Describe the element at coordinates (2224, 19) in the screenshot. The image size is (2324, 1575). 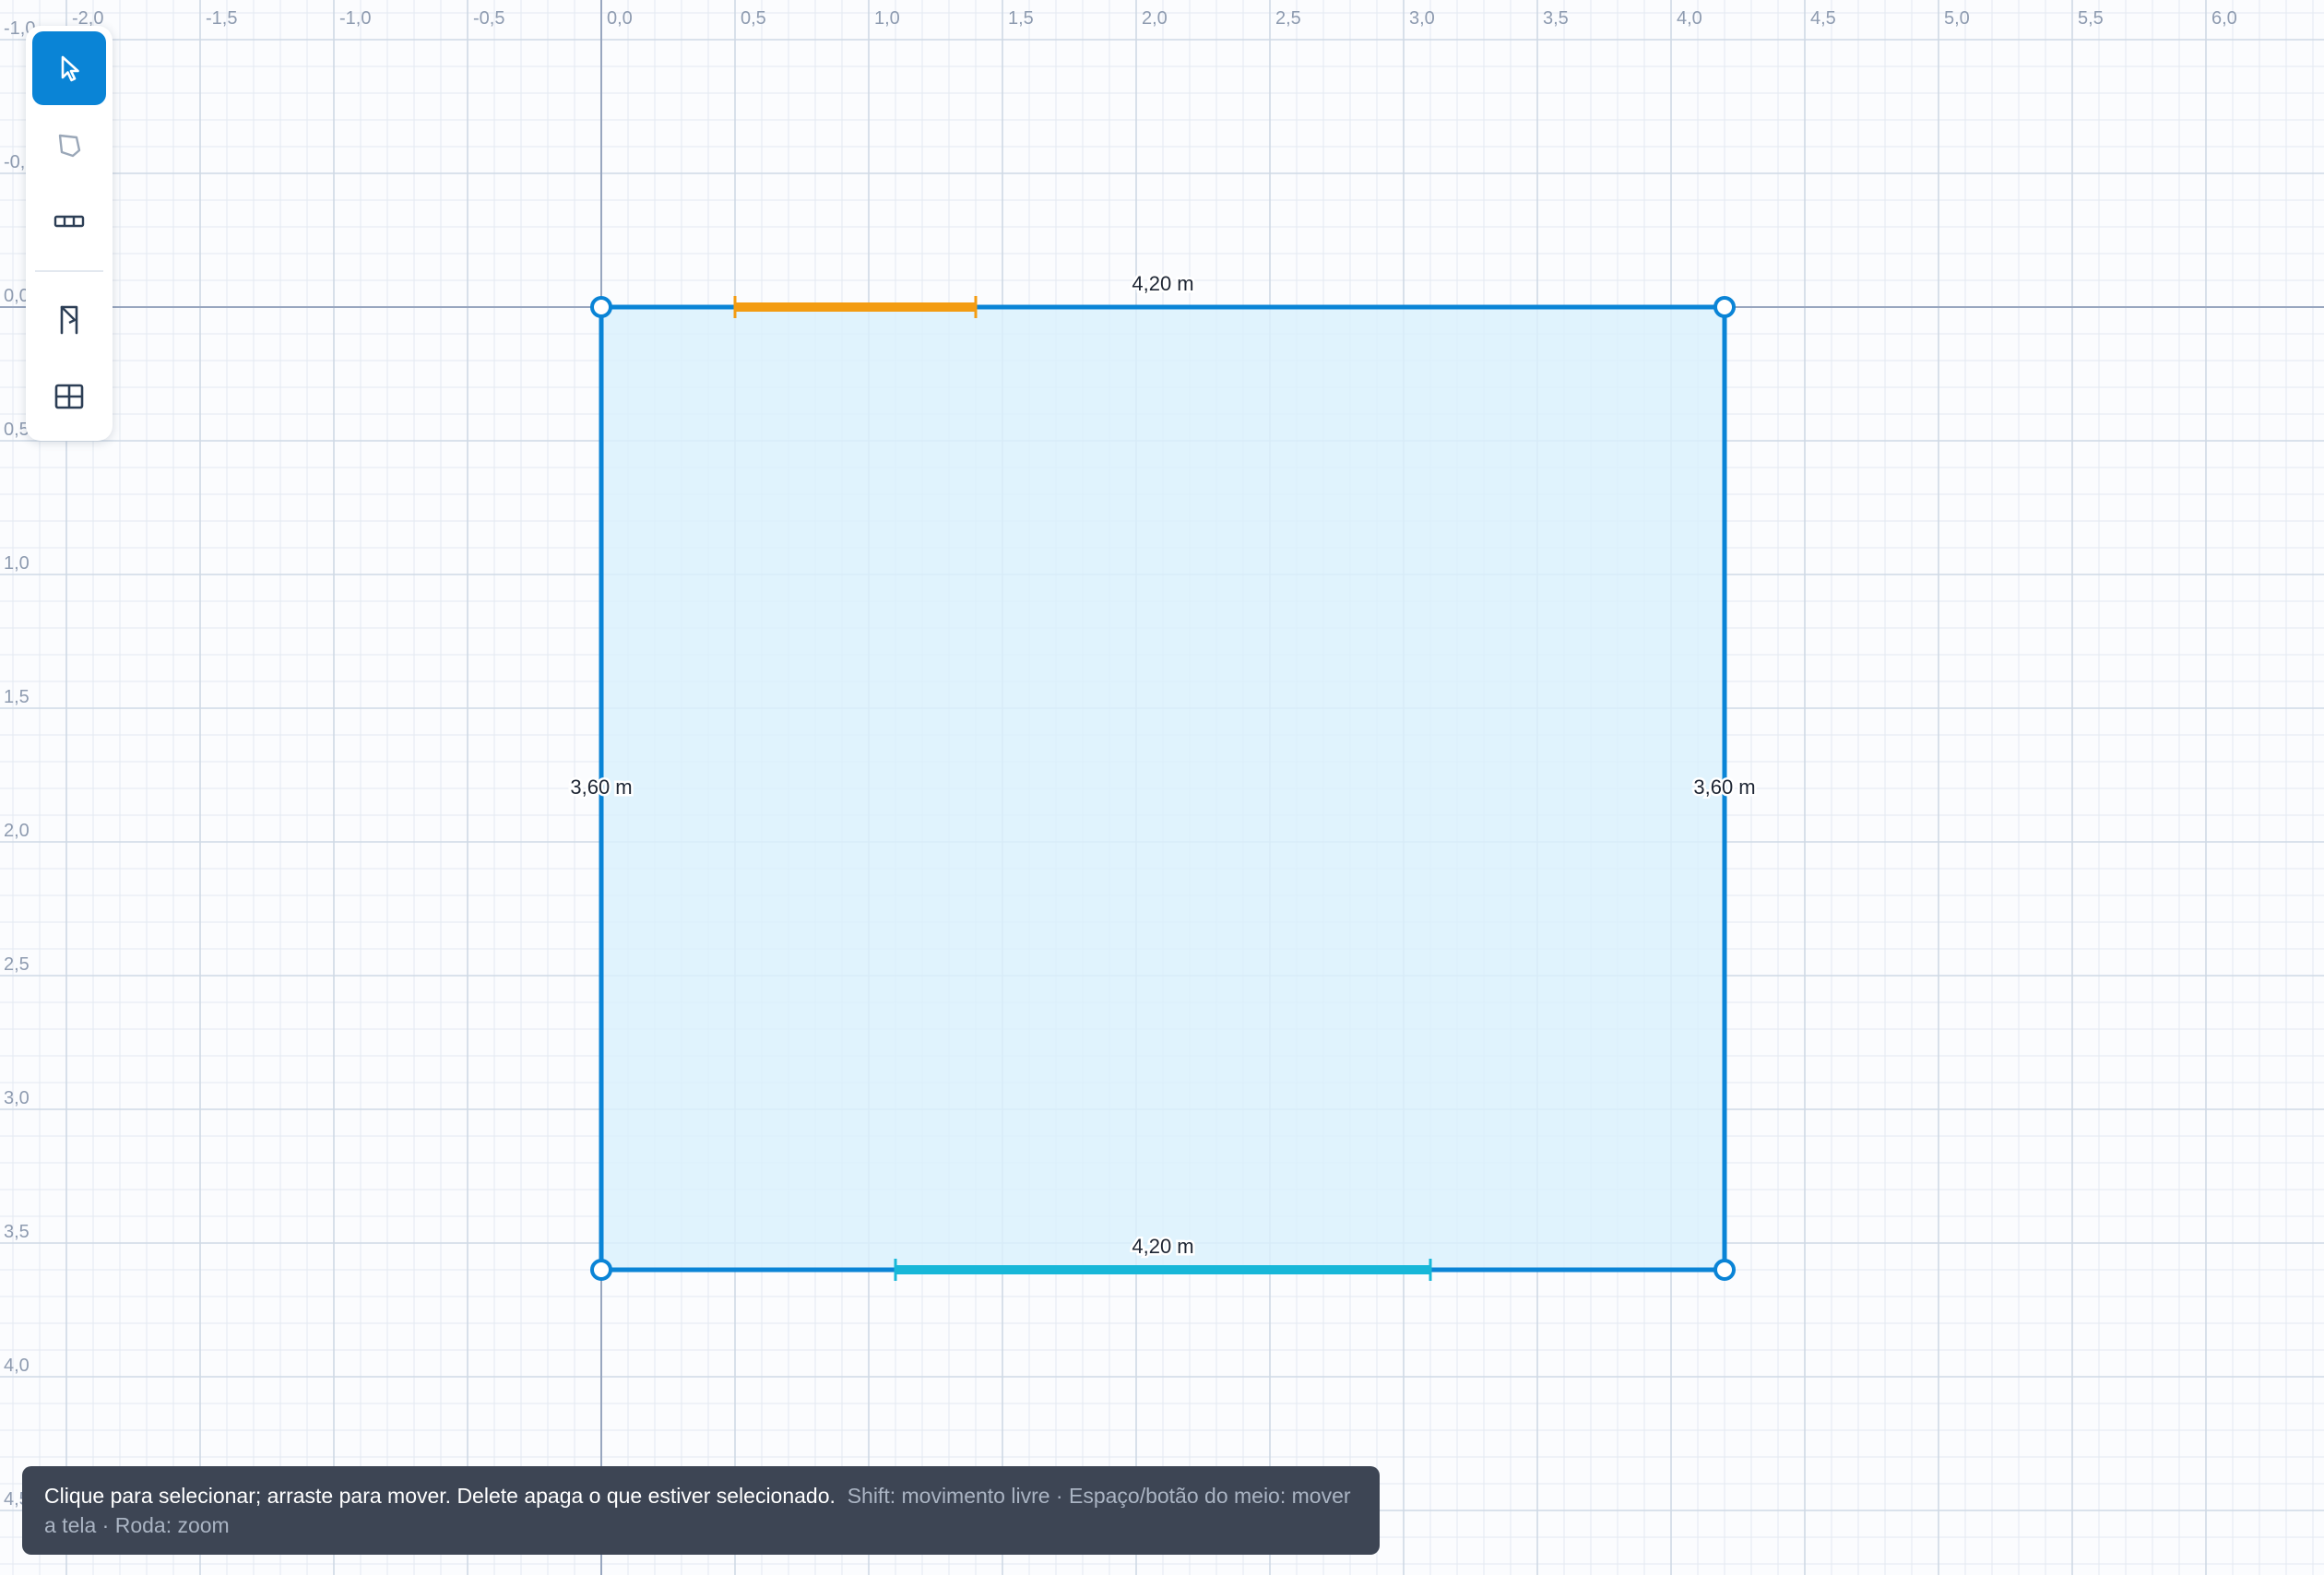
I see `x-tick-label: 6,0` at that location.